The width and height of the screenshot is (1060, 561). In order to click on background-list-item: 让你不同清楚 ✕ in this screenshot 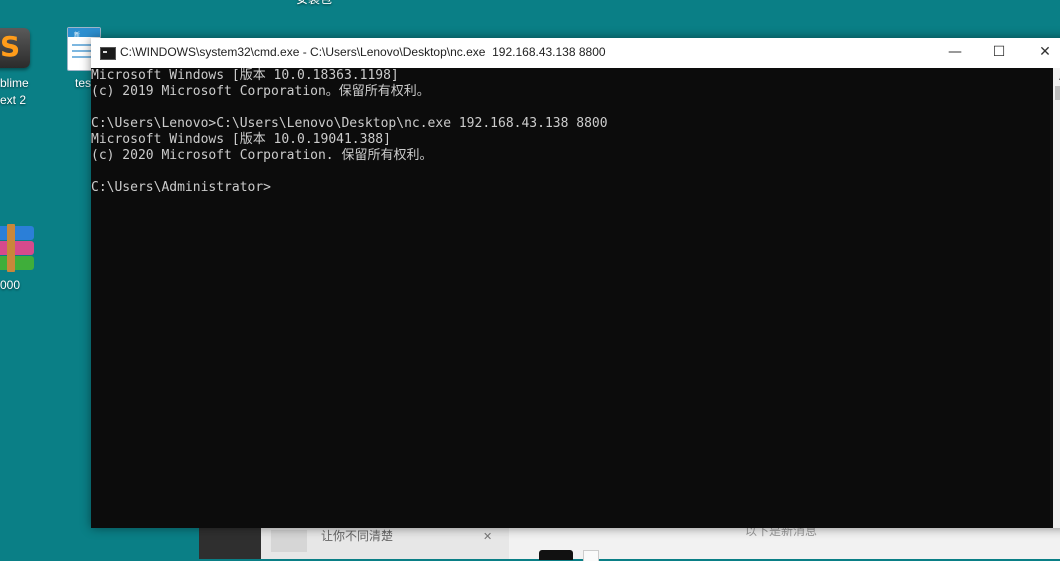, I will do `click(385, 542)`.